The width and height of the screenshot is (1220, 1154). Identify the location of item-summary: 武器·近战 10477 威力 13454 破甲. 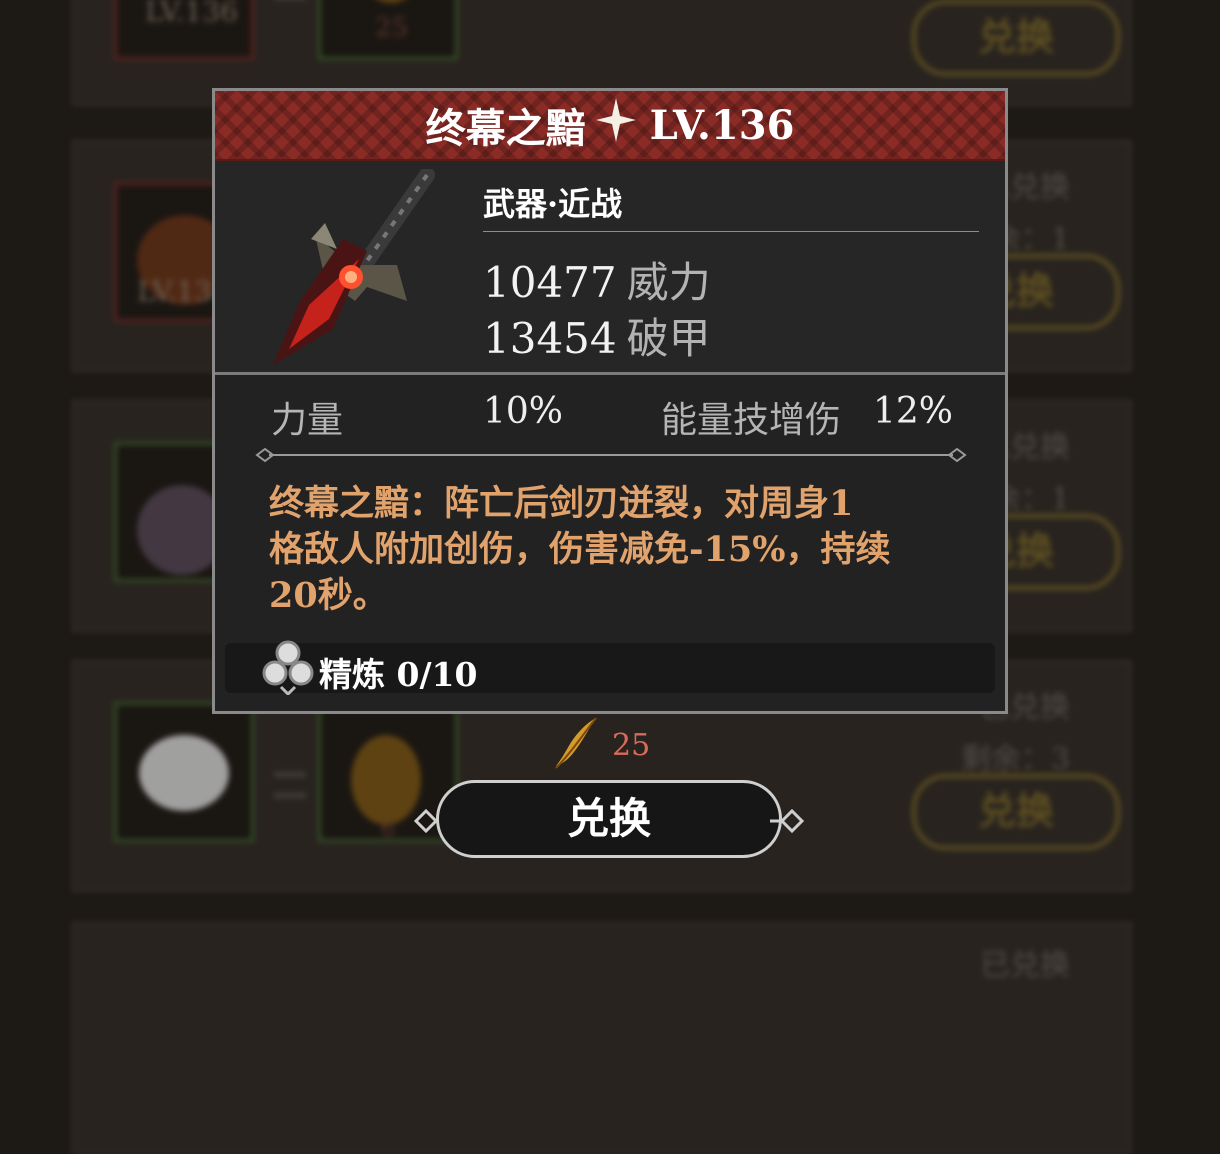
(610, 268).